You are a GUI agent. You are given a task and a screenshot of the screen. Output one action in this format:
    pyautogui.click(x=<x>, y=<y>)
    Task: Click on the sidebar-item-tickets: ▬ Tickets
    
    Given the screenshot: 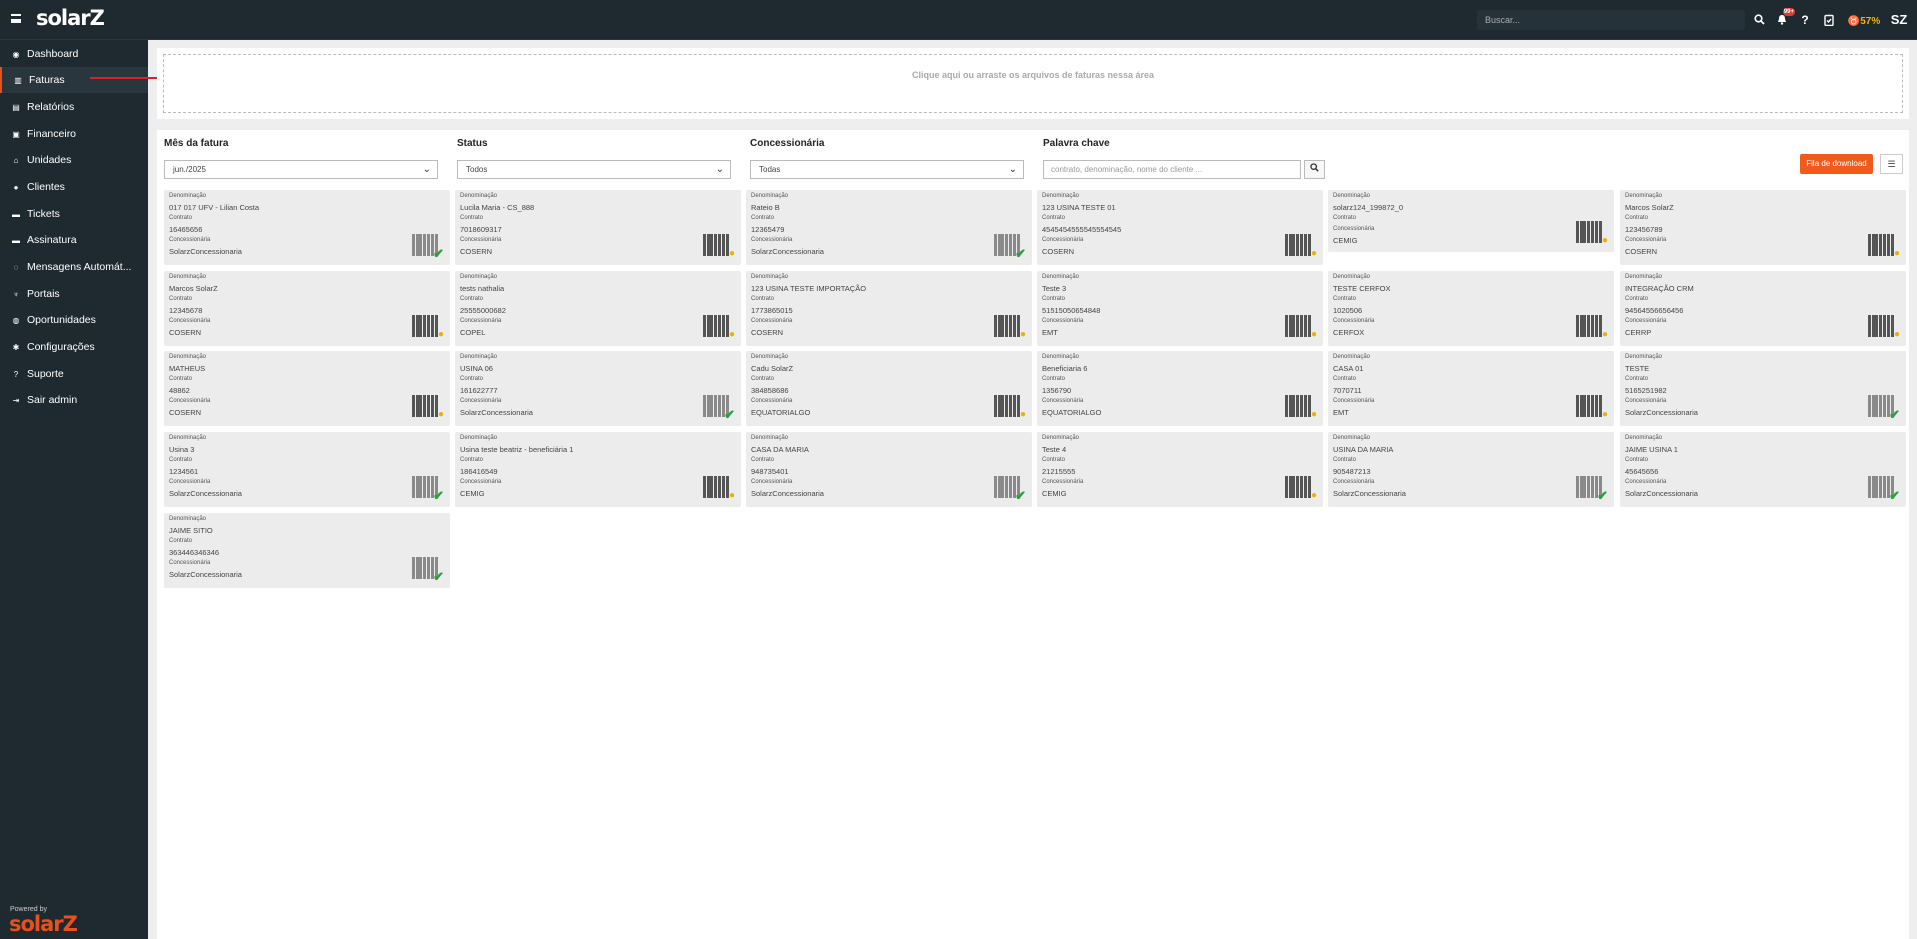 What is the action you would take?
    pyautogui.click(x=74, y=214)
    